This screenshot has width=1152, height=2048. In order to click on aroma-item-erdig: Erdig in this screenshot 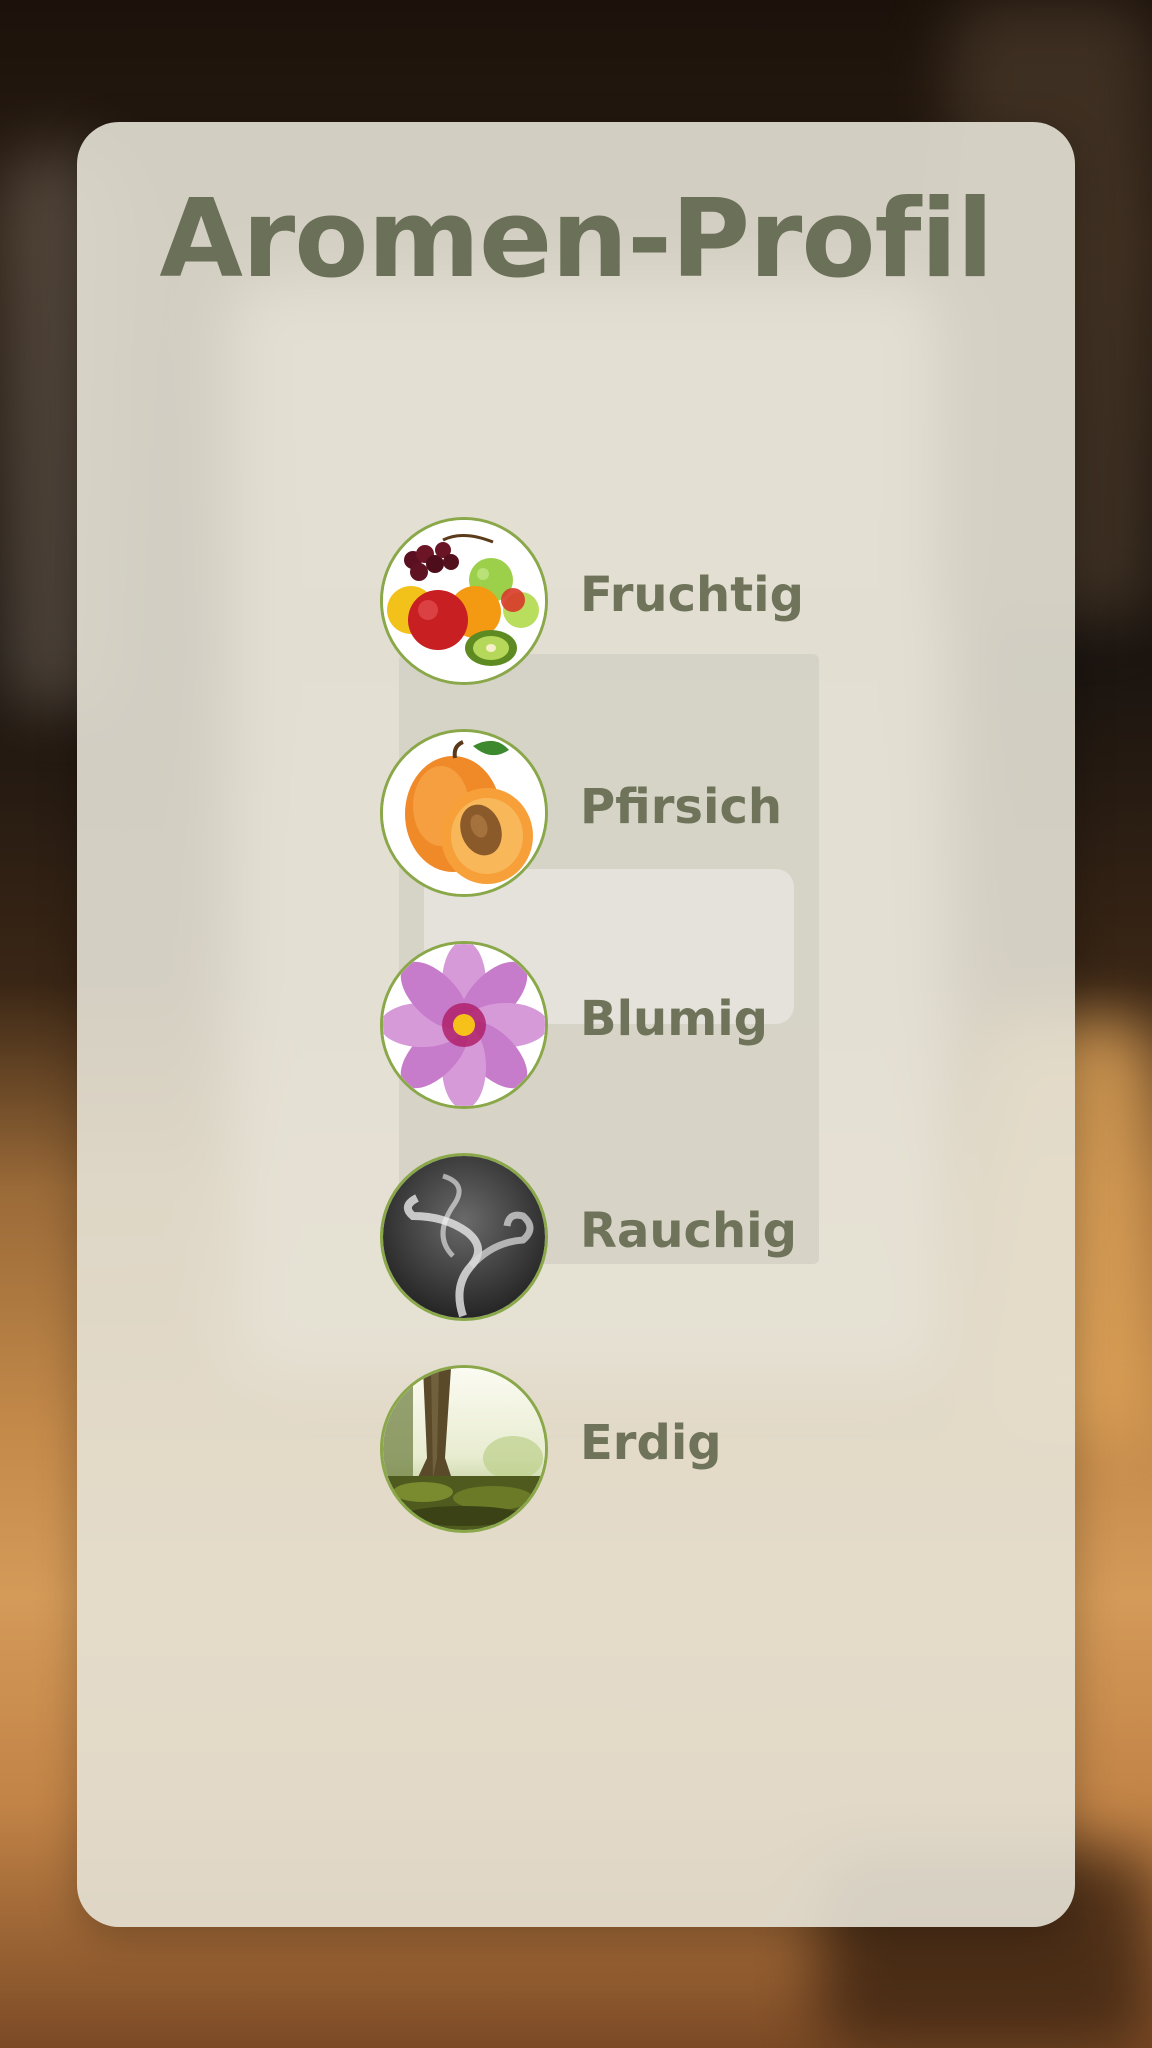, I will do `click(630, 1449)`.